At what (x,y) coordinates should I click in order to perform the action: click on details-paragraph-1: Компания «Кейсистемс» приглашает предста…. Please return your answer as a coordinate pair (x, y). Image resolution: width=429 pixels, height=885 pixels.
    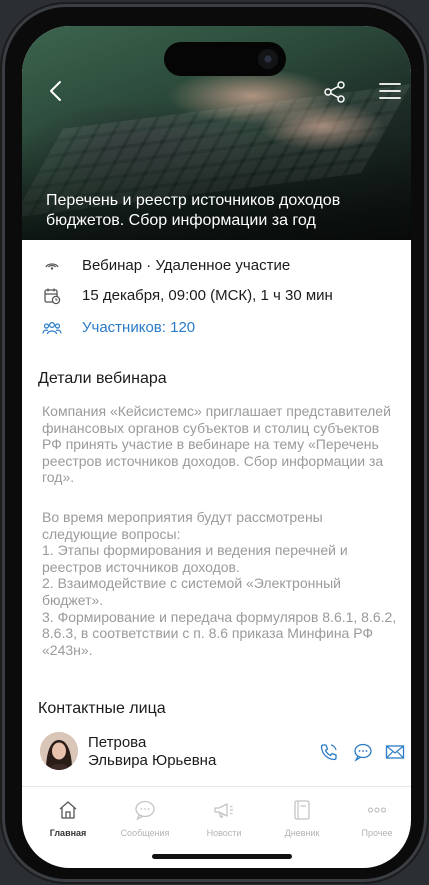
    Looking at the image, I should click on (216, 444).